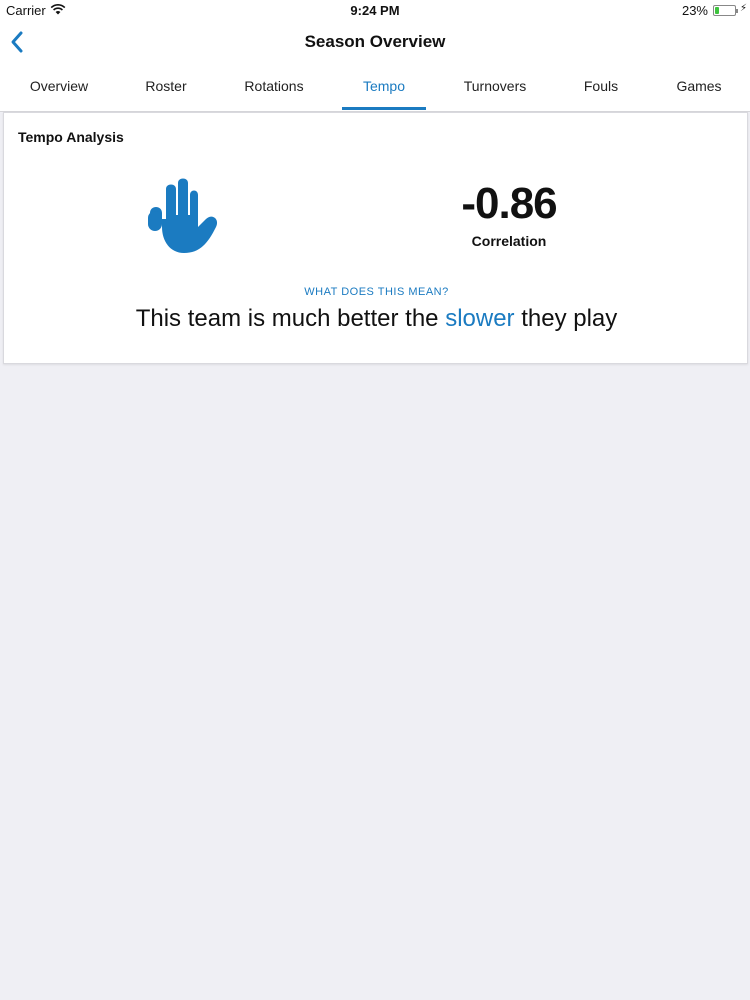 This screenshot has height=1000, width=750. I want to click on battery-percent: 23%, so click(694, 10).